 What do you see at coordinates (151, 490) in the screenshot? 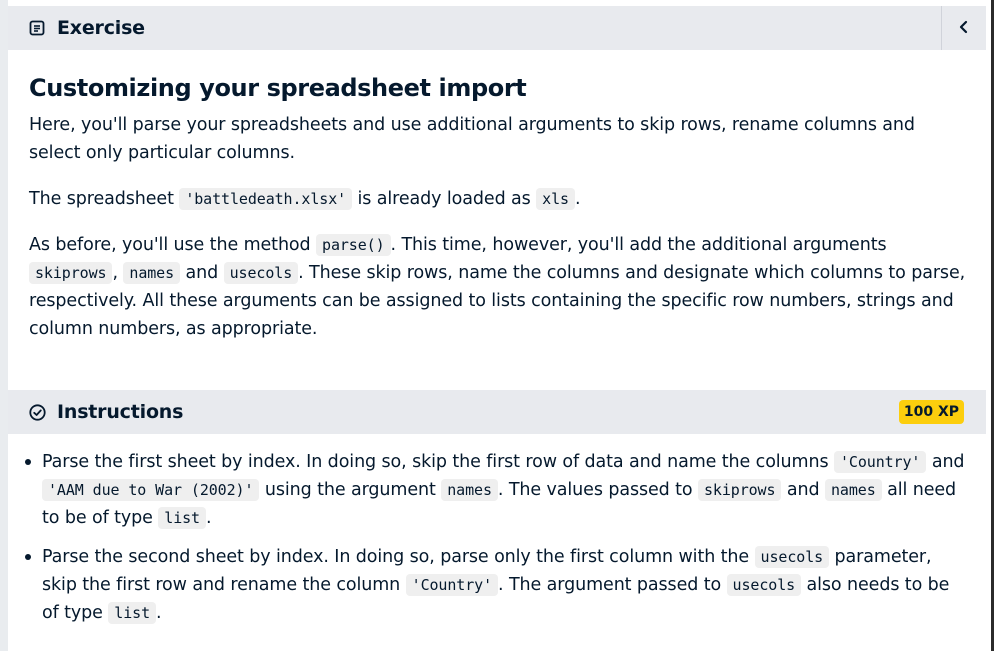
I see `inline-code: 'AAM due to War (2002)'` at bounding box center [151, 490].